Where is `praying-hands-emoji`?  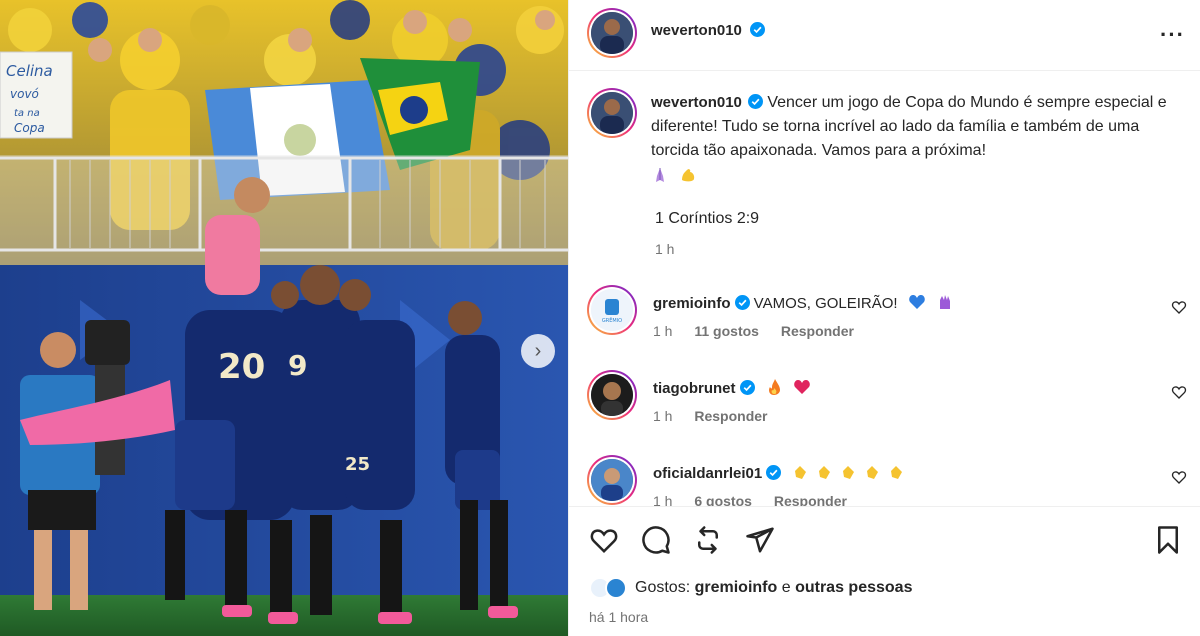
praying-hands-emoji is located at coordinates (660, 175).